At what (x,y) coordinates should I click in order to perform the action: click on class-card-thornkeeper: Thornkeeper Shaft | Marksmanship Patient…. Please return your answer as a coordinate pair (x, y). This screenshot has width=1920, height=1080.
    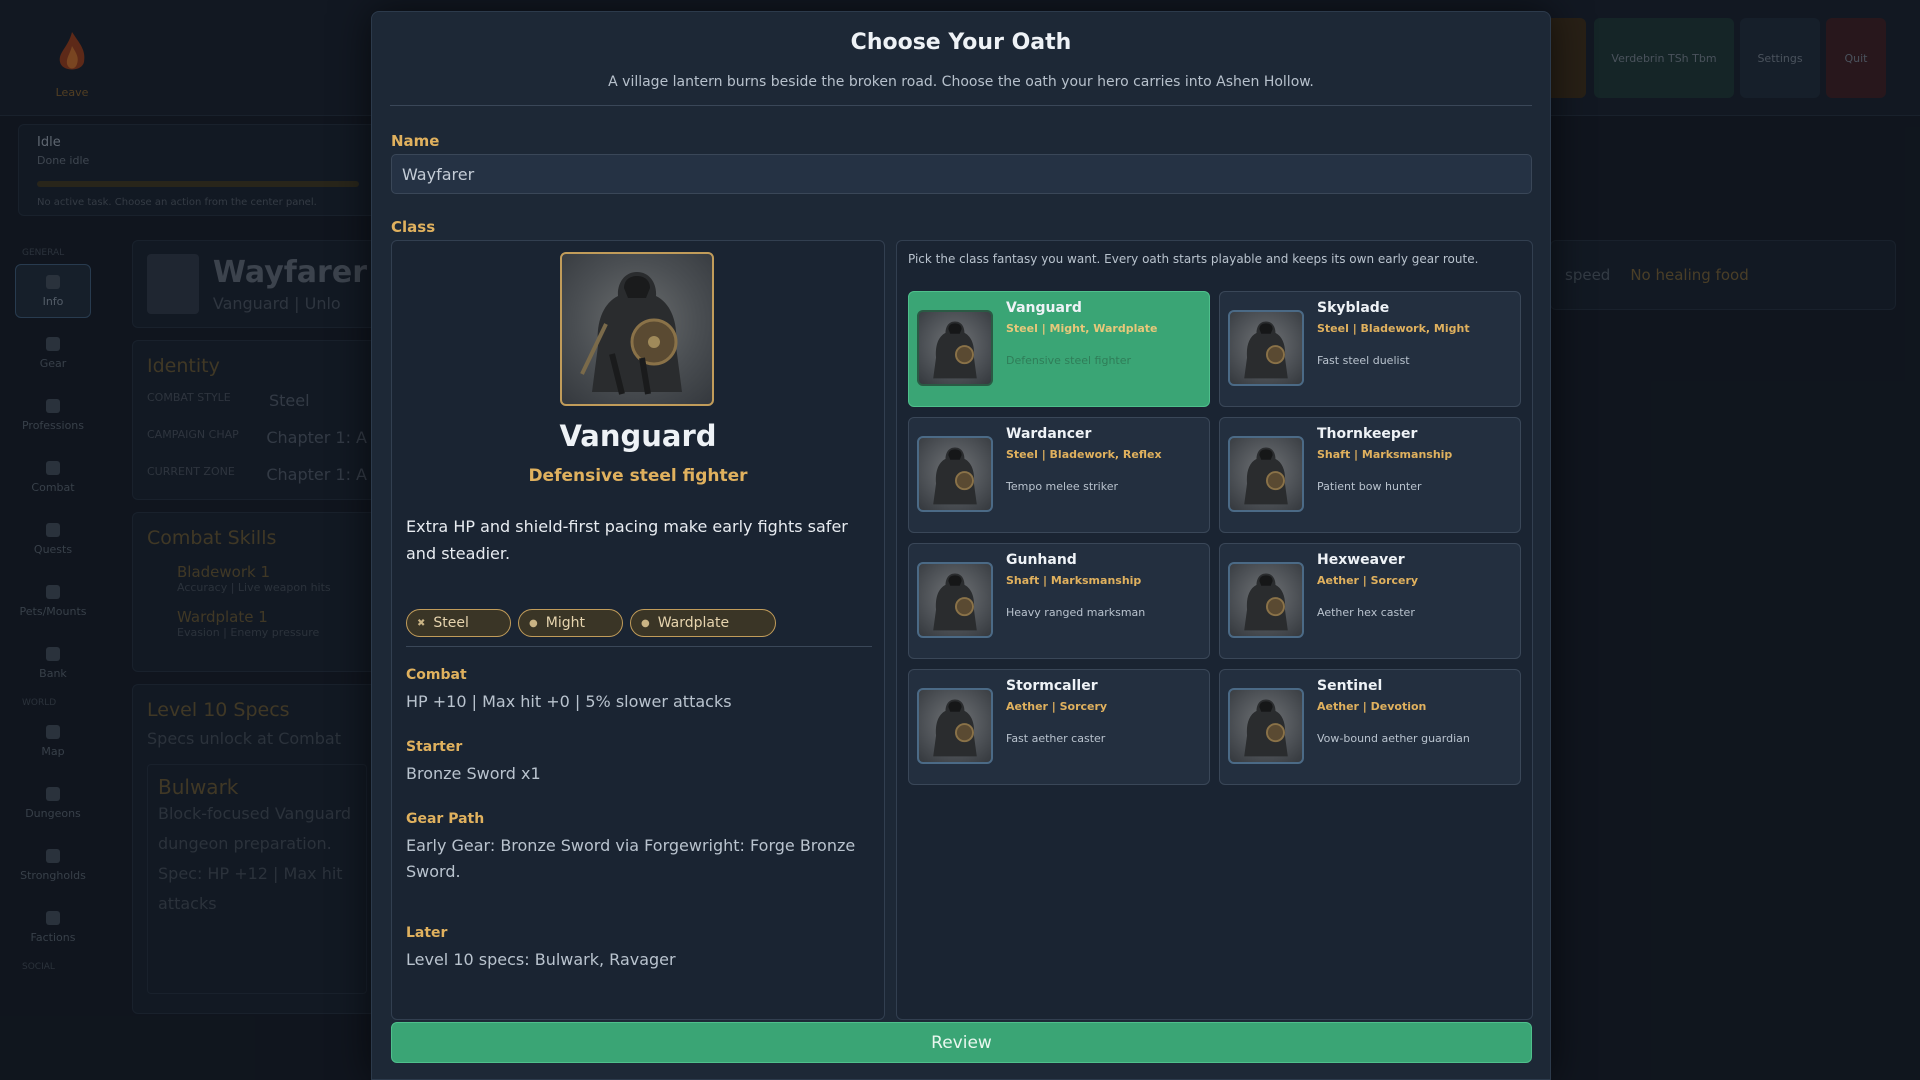
    Looking at the image, I should click on (1370, 475).